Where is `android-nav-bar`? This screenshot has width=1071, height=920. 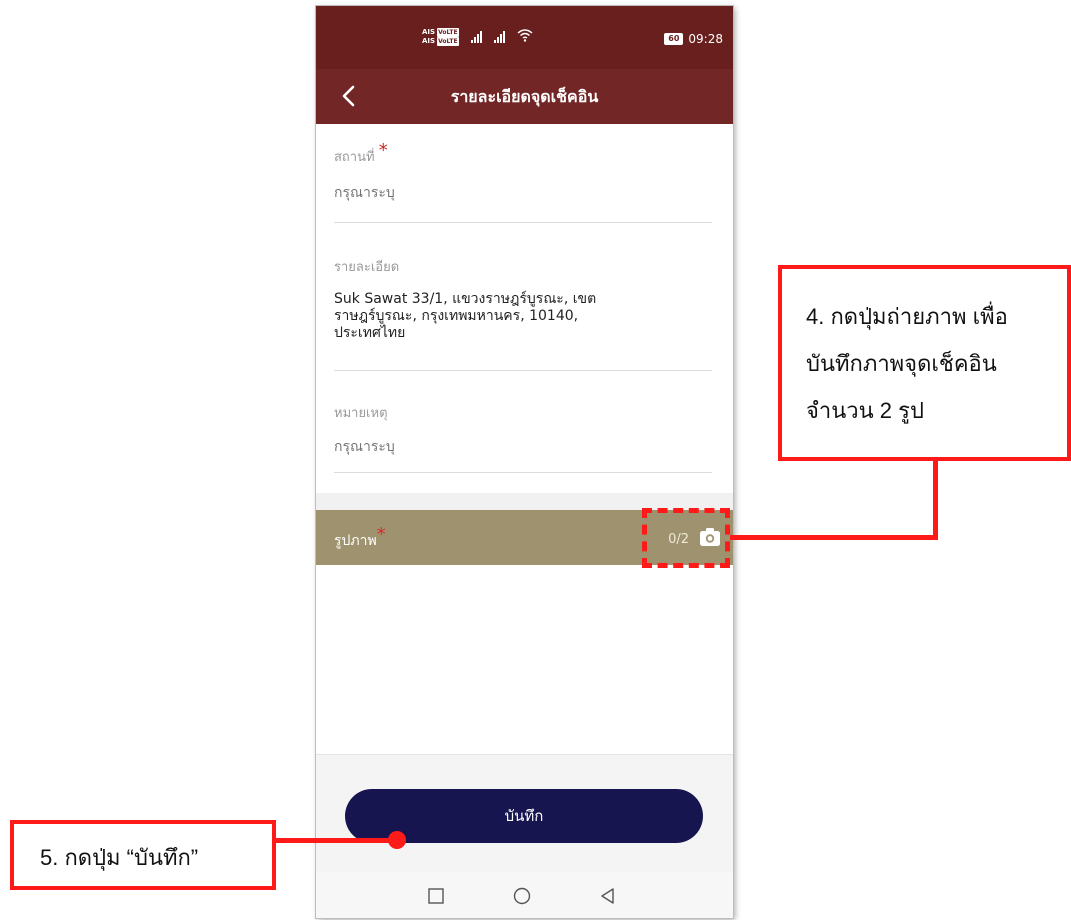 android-nav-bar is located at coordinates (524, 895).